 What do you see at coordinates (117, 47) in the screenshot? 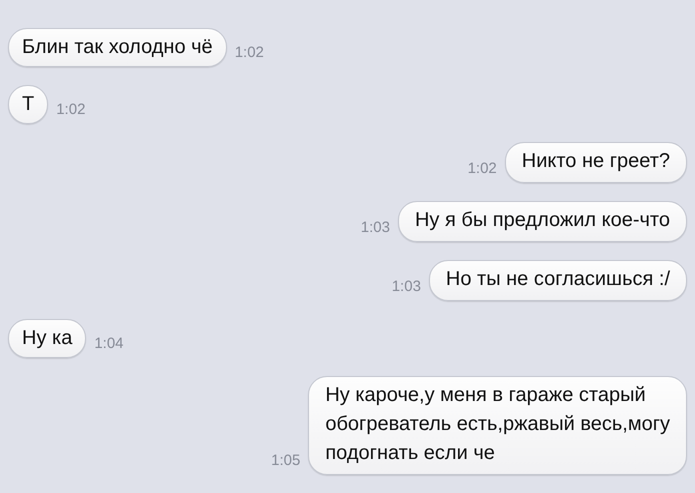
I see `message-bubble: Блин так холодно чё` at bounding box center [117, 47].